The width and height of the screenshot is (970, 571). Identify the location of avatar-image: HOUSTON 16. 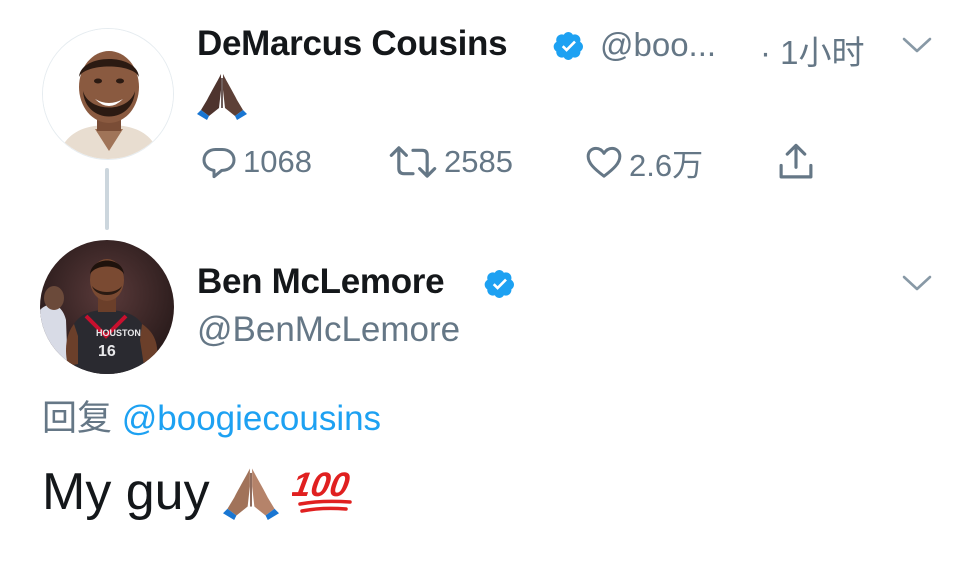
(107, 307).